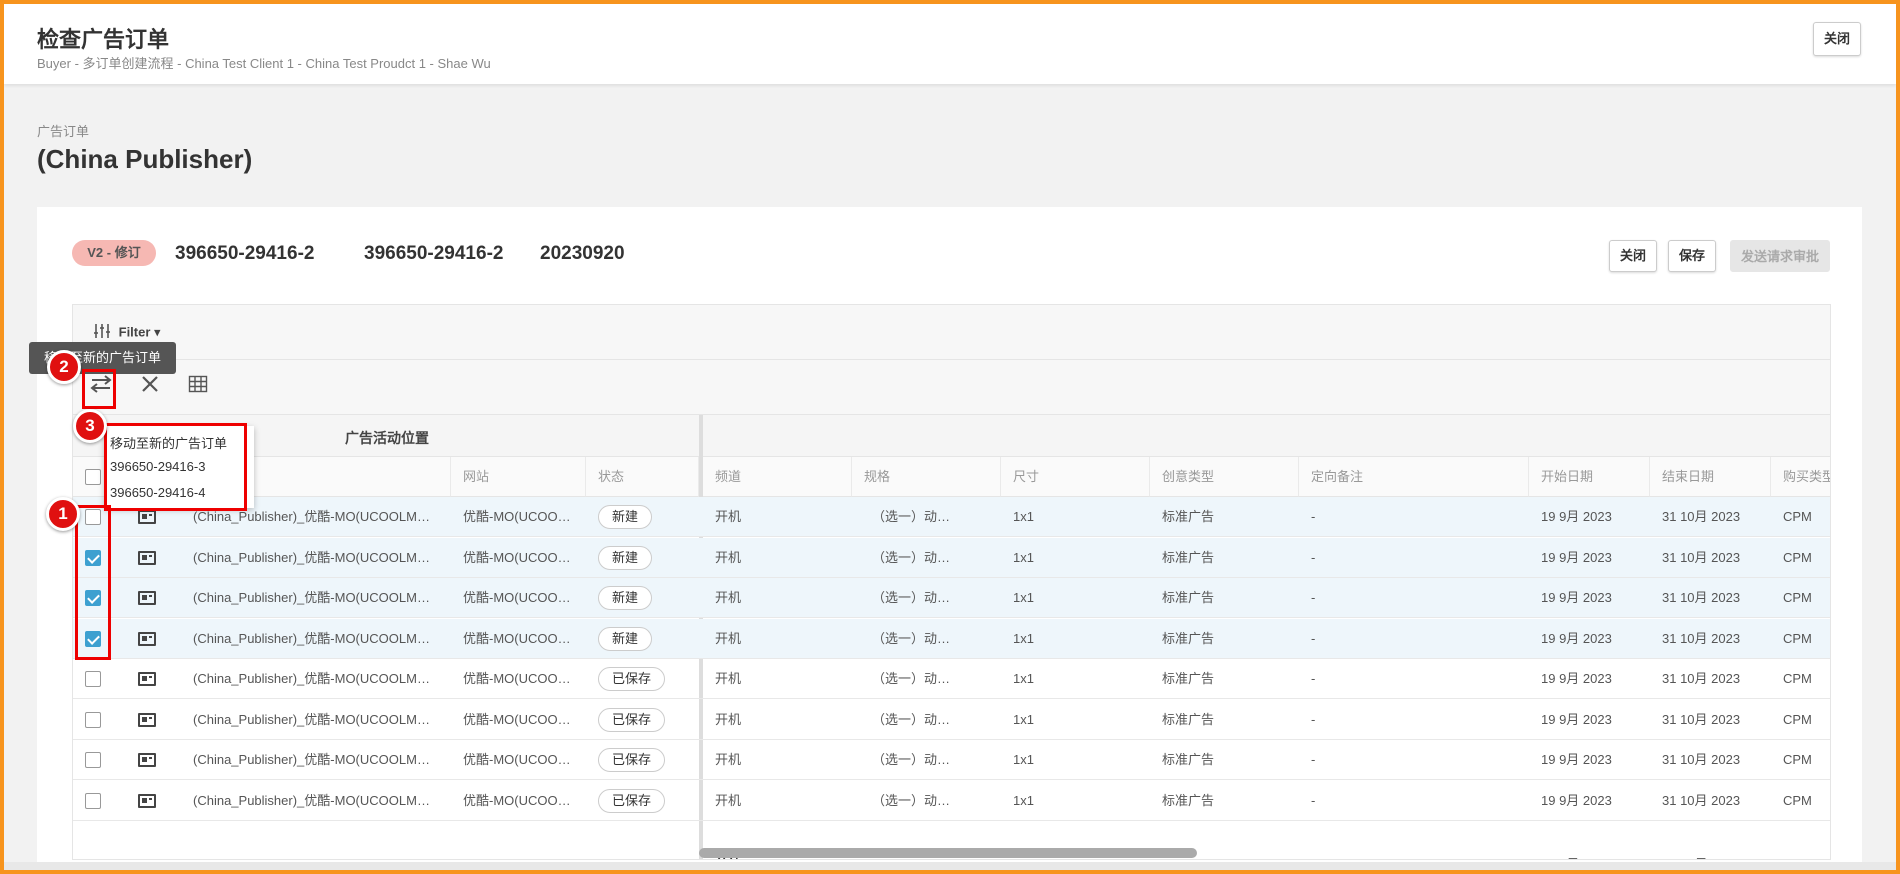  What do you see at coordinates (518, 477) in the screenshot?
I see `header-site: 网站` at bounding box center [518, 477].